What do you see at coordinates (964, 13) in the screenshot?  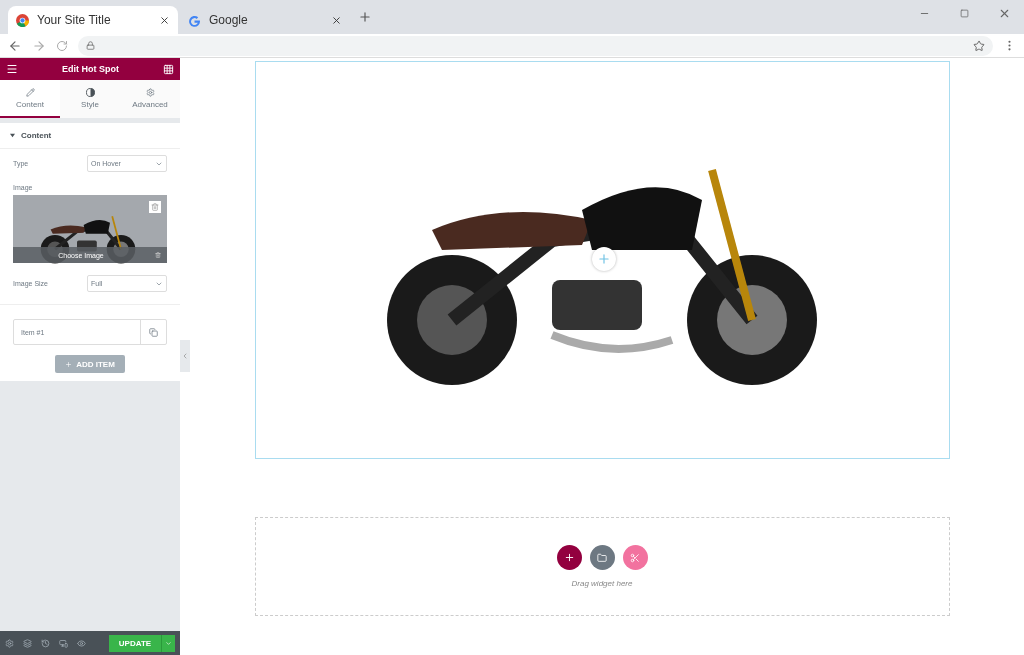 I see `maximize-icon` at bounding box center [964, 13].